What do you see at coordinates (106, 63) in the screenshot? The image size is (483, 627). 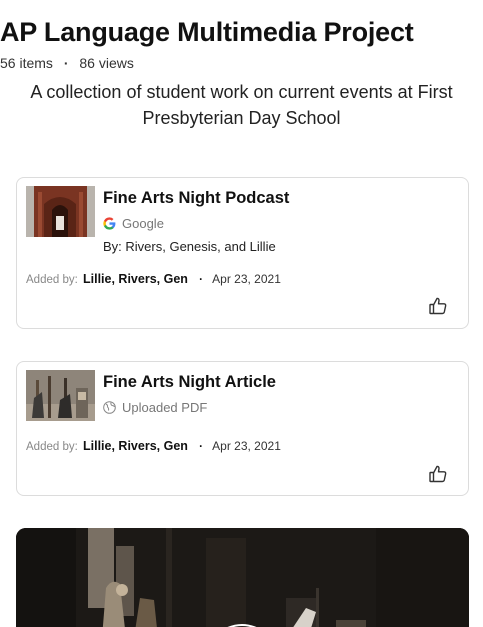 I see `views-count: 86 views` at bounding box center [106, 63].